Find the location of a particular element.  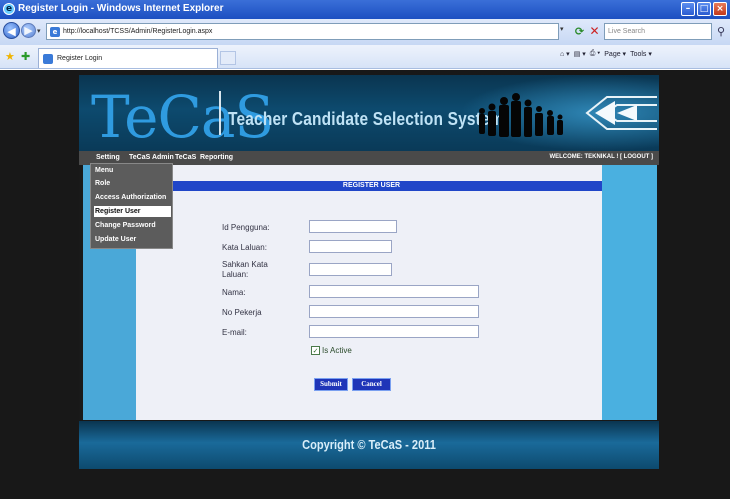

tab-register-login: Register Login is located at coordinates (128, 58).